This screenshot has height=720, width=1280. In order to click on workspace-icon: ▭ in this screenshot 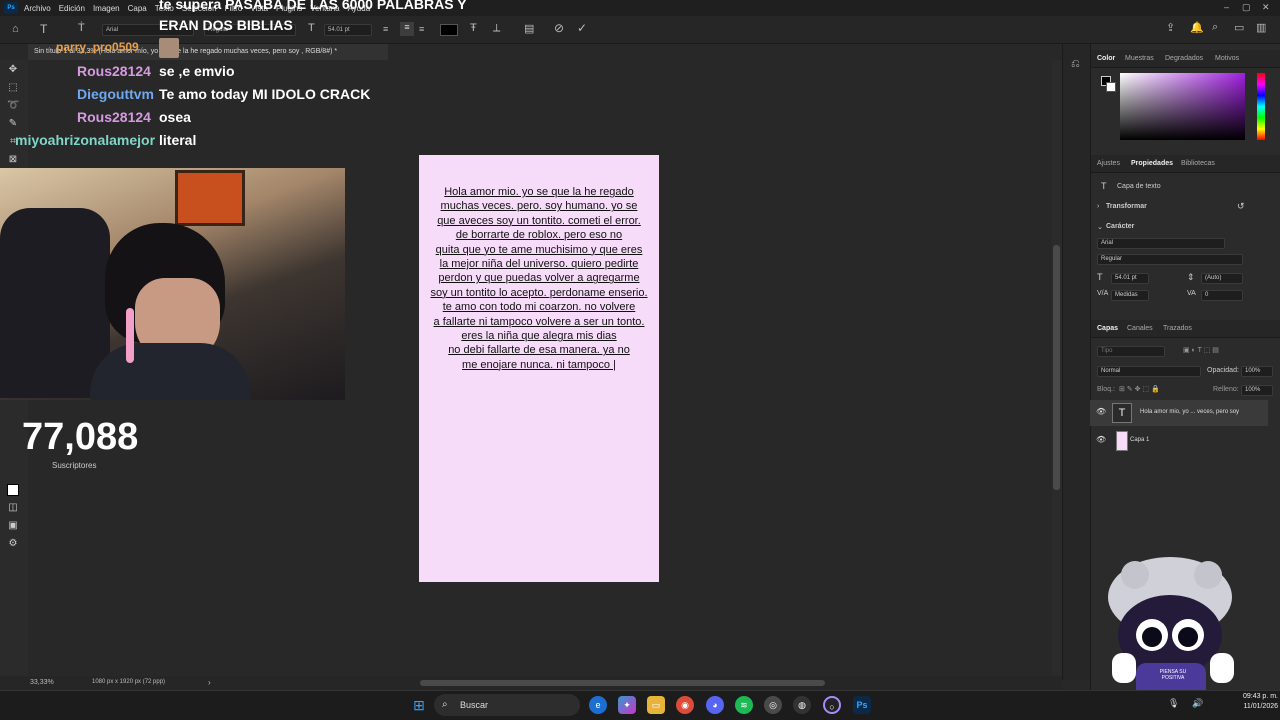, I will do `click(1239, 27)`.